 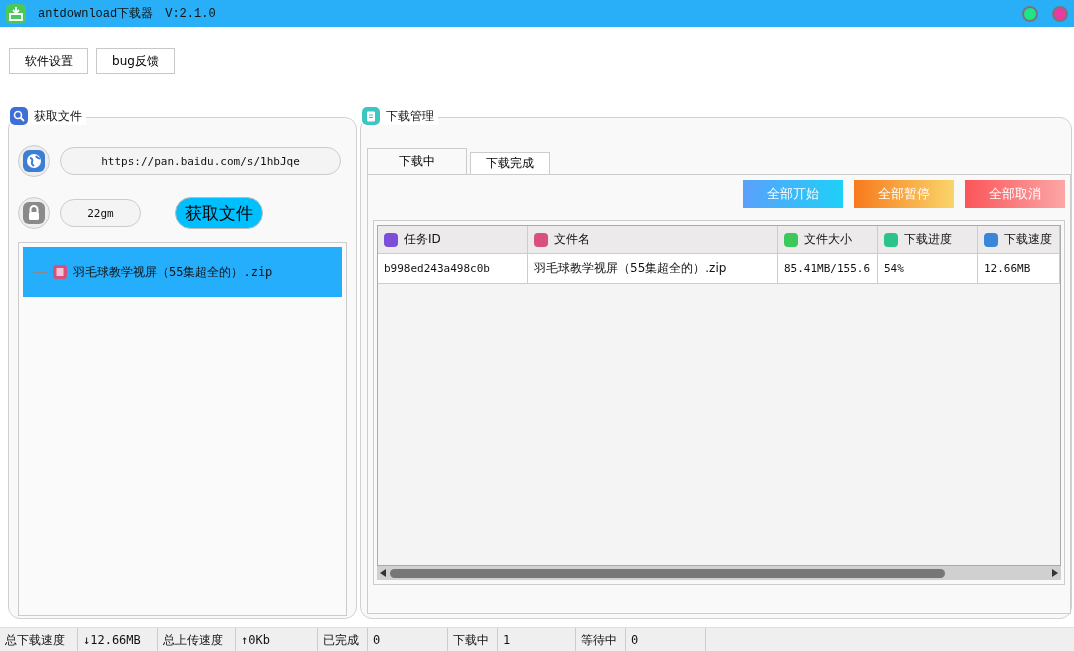 I want to click on table-cell: 54%, so click(x=928, y=269).